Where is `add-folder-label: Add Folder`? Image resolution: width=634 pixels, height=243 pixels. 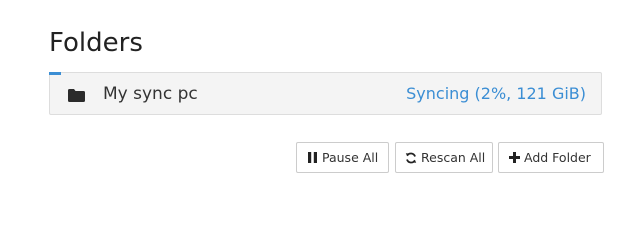 add-folder-label: Add Folder is located at coordinates (557, 157).